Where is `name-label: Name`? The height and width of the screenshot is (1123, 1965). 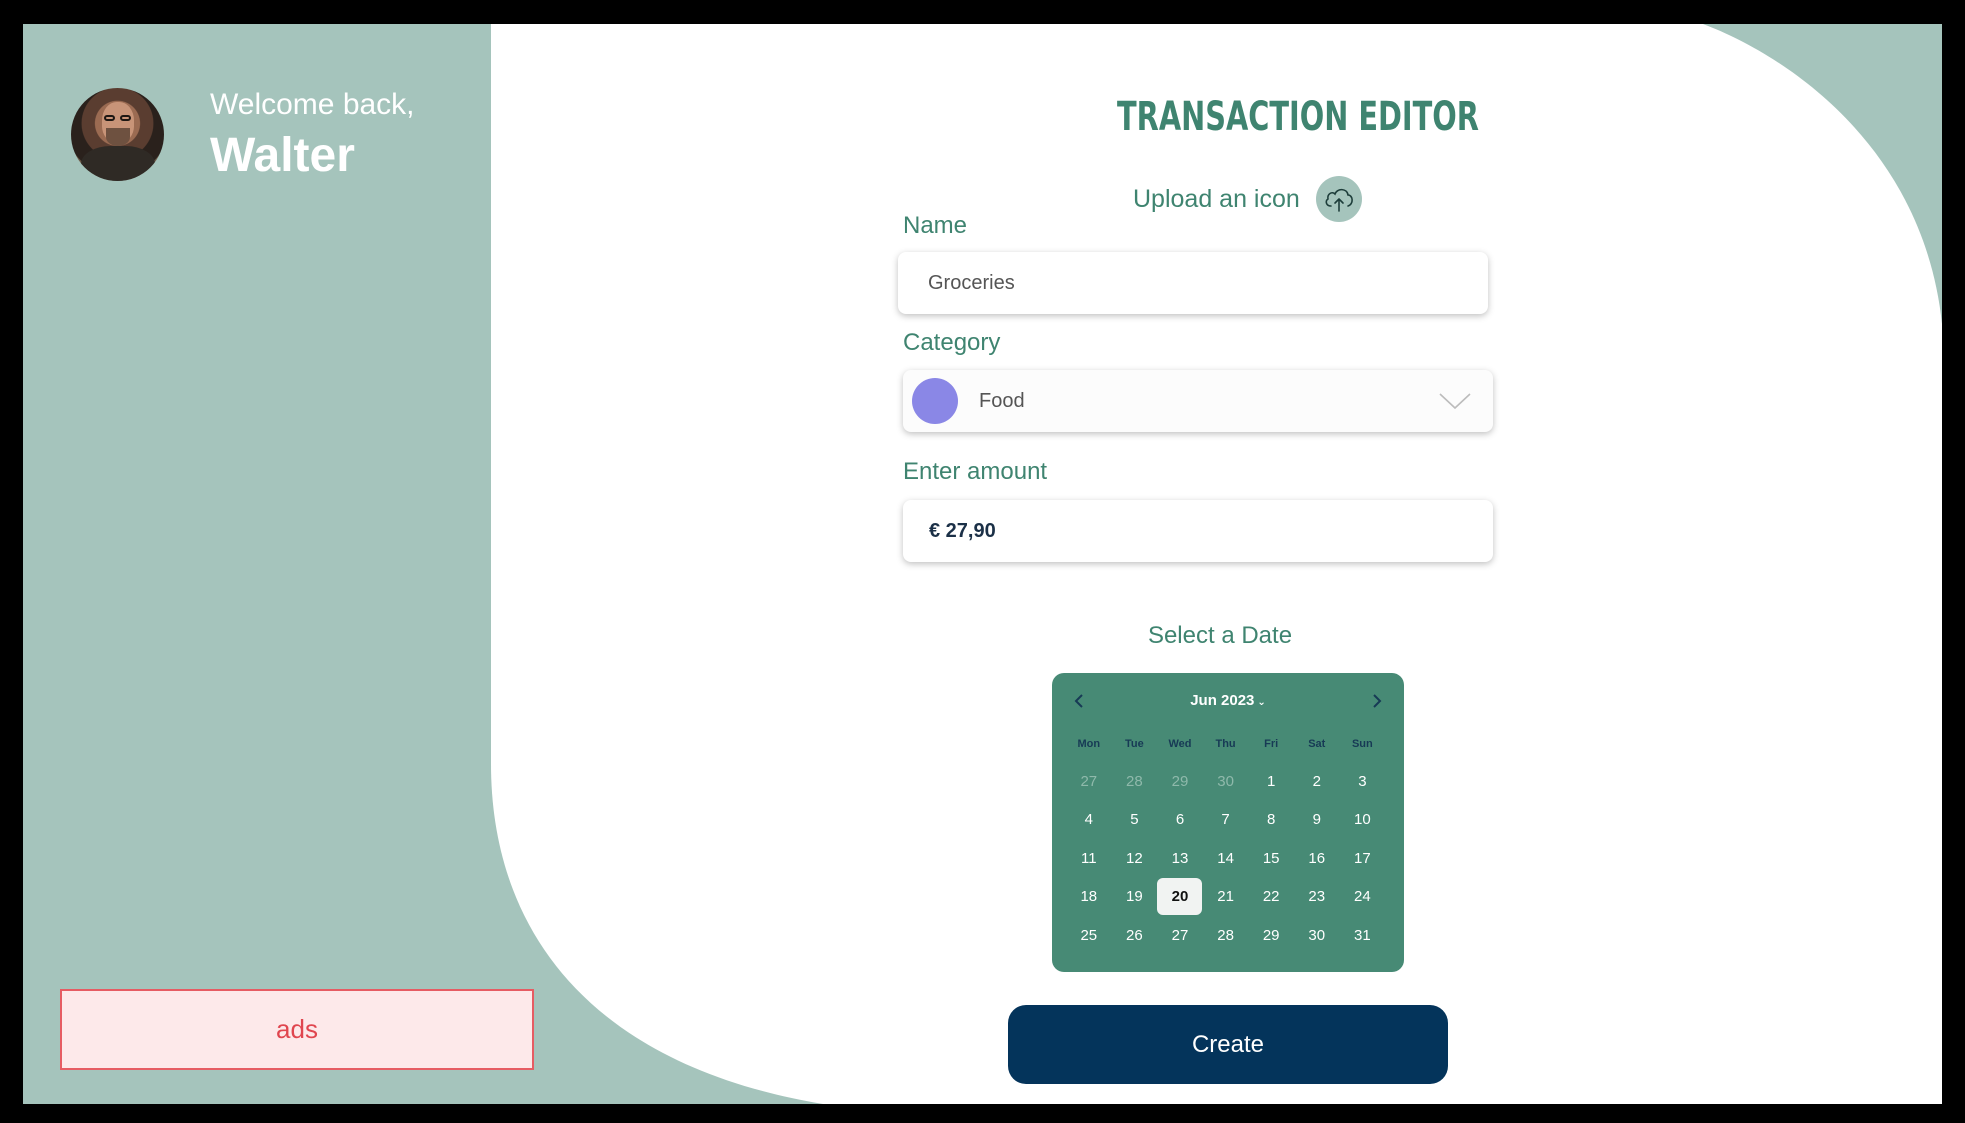 name-label: Name is located at coordinates (935, 225).